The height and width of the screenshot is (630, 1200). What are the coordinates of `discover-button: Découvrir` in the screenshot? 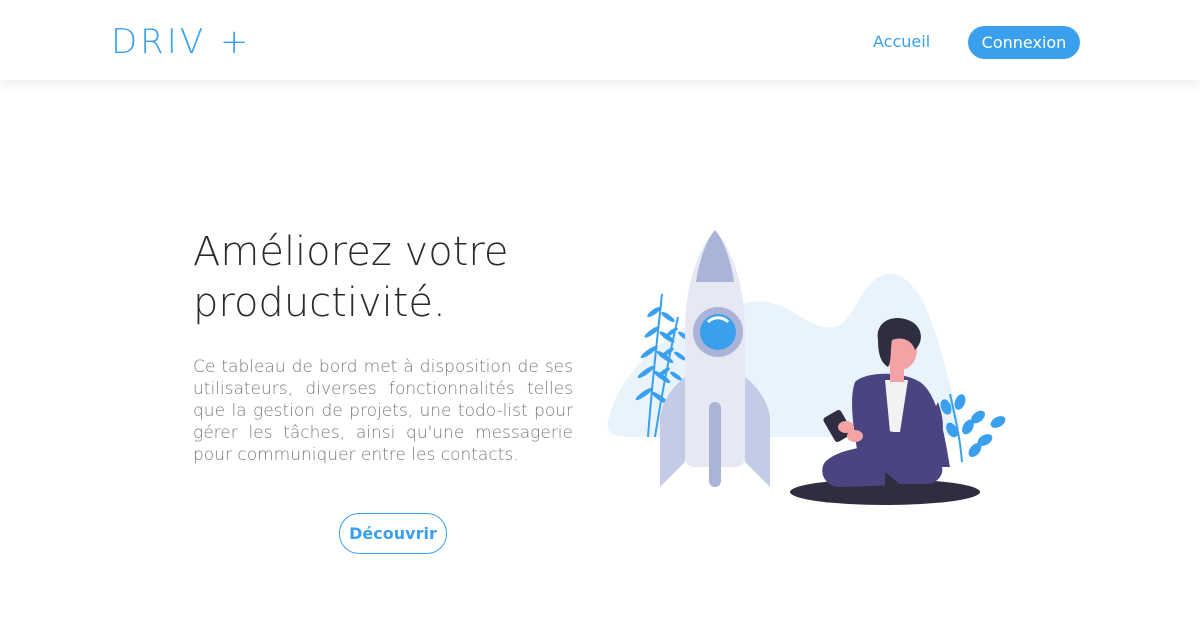 It's located at (393, 533).